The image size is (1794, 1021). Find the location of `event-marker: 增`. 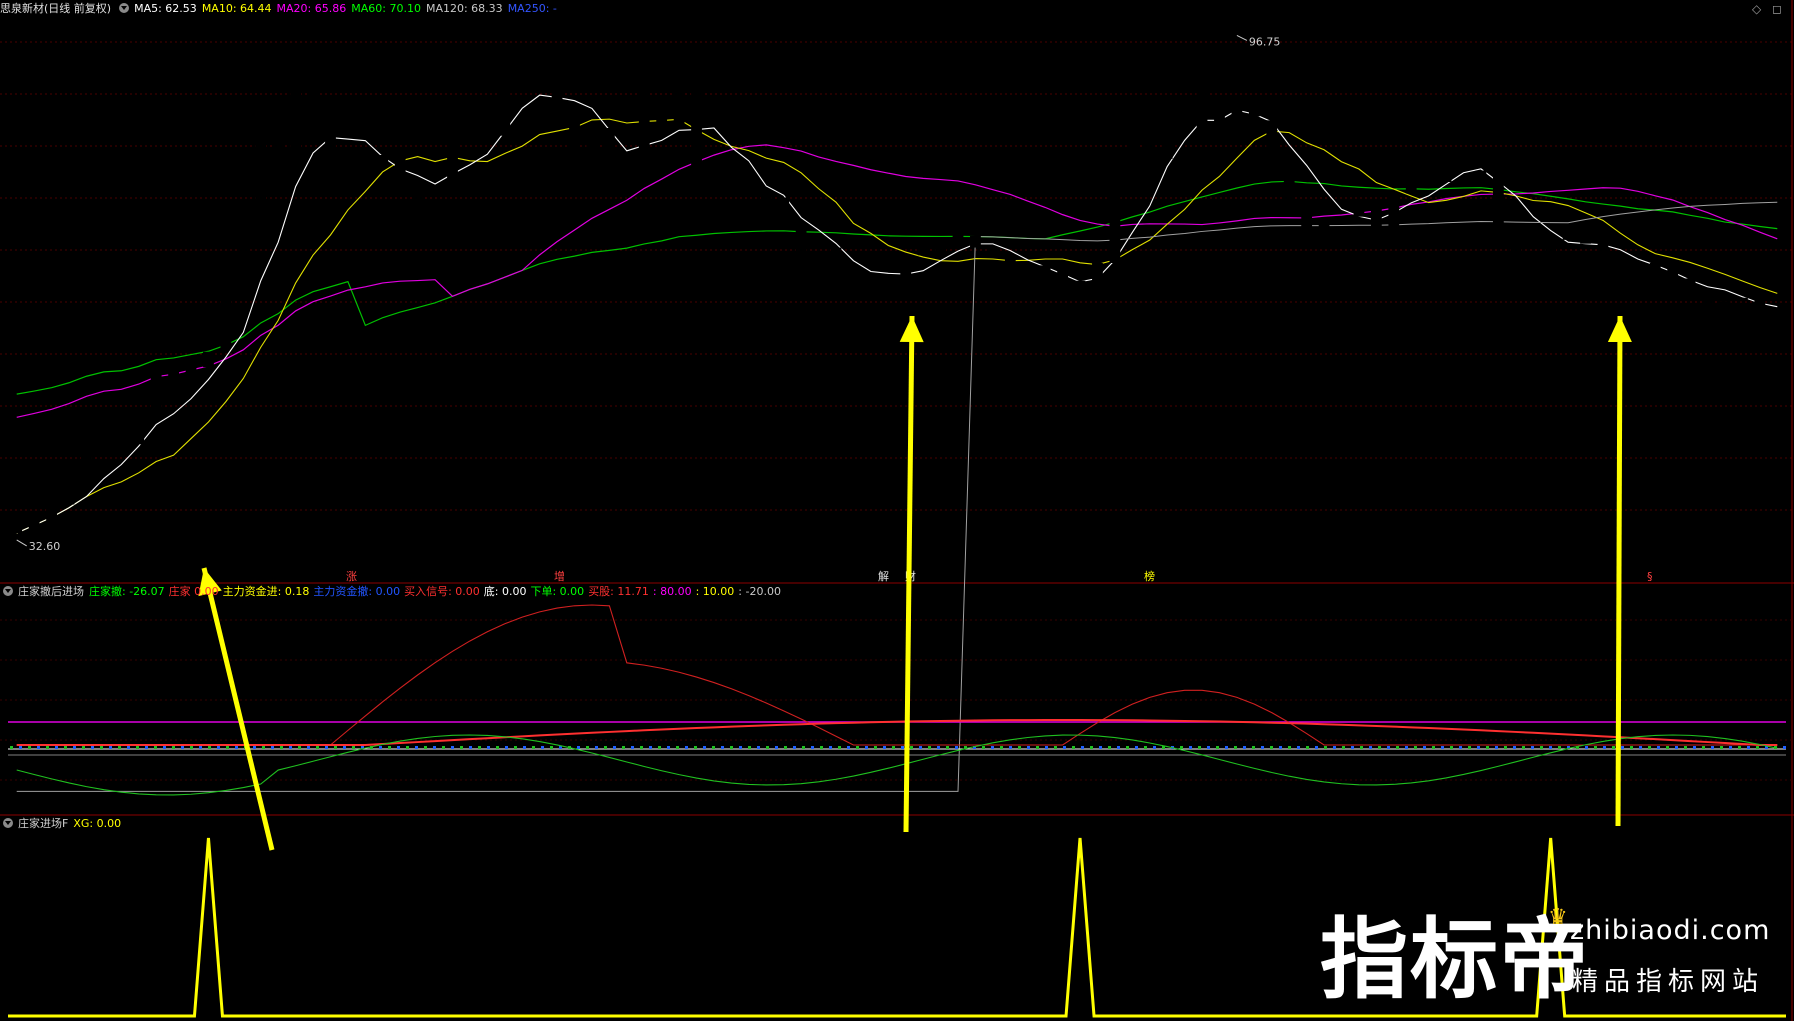

event-marker: 增 is located at coordinates (559, 576).